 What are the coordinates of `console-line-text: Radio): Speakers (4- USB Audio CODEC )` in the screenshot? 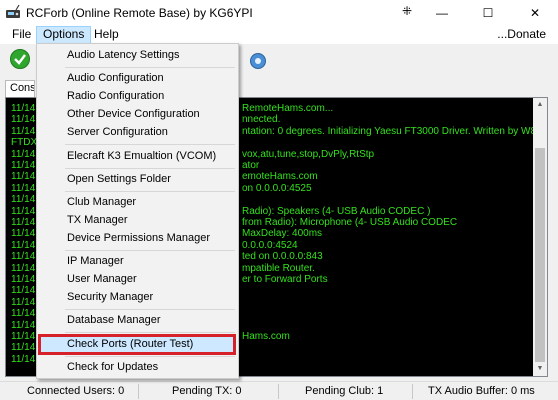 It's located at (336, 211).